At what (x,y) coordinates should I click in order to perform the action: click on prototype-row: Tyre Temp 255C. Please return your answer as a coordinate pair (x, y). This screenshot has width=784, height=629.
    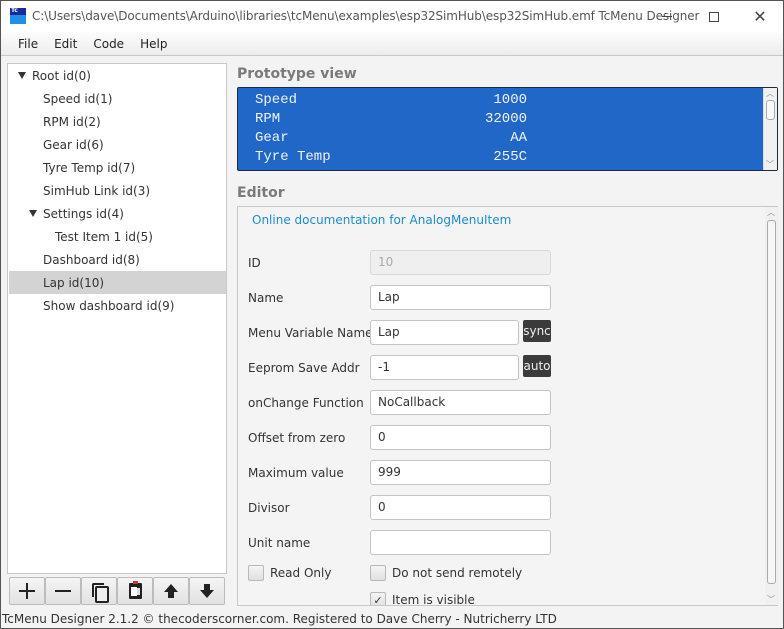
    Looking at the image, I should click on (391, 158).